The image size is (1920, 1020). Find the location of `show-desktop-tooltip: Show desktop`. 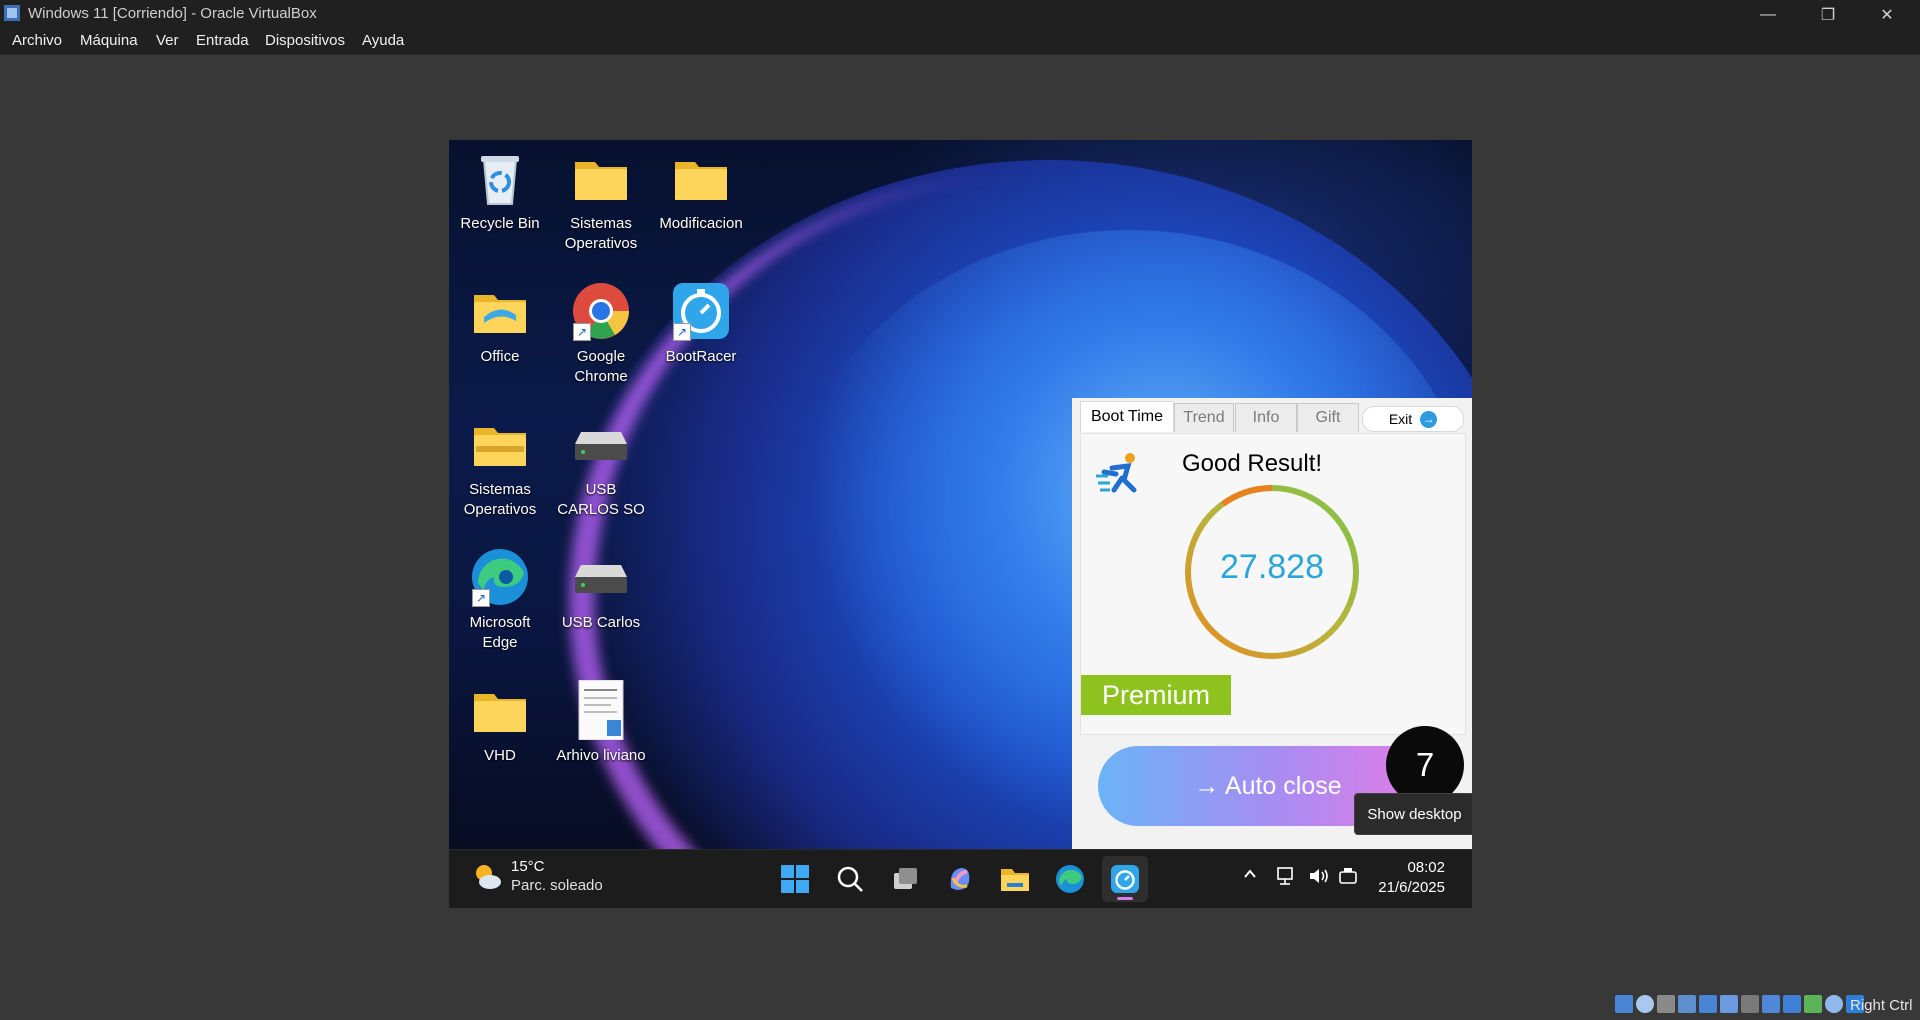

show-desktop-tooltip: Show desktop is located at coordinates (1413, 814).